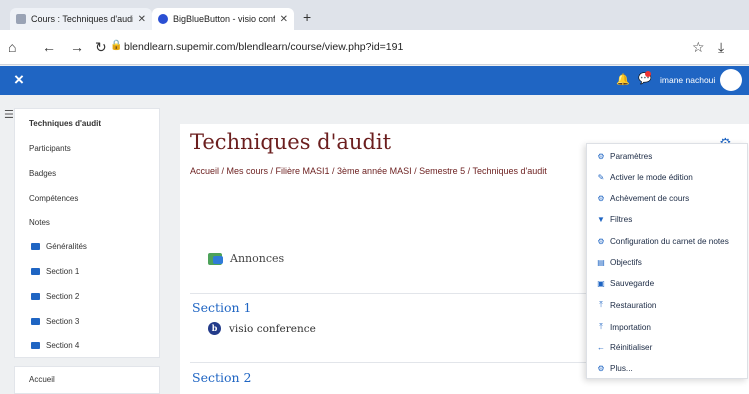 This screenshot has height=394, width=749. Describe the element at coordinates (648, 74) in the screenshot. I see `notification-badge` at that location.